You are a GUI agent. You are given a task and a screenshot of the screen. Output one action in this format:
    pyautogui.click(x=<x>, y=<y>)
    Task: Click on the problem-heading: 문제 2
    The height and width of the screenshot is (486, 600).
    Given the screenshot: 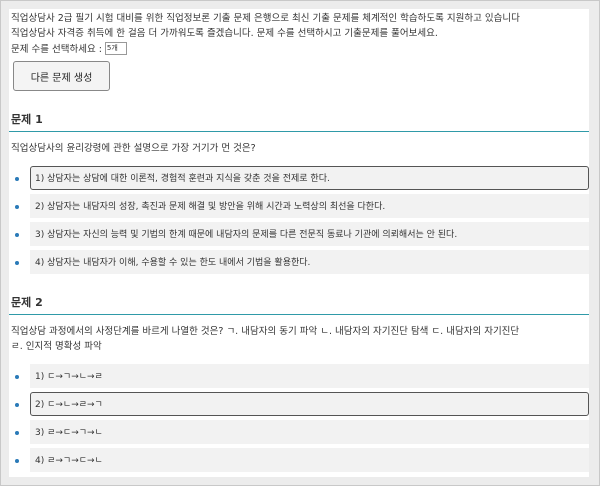 What is the action you would take?
    pyautogui.click(x=299, y=304)
    